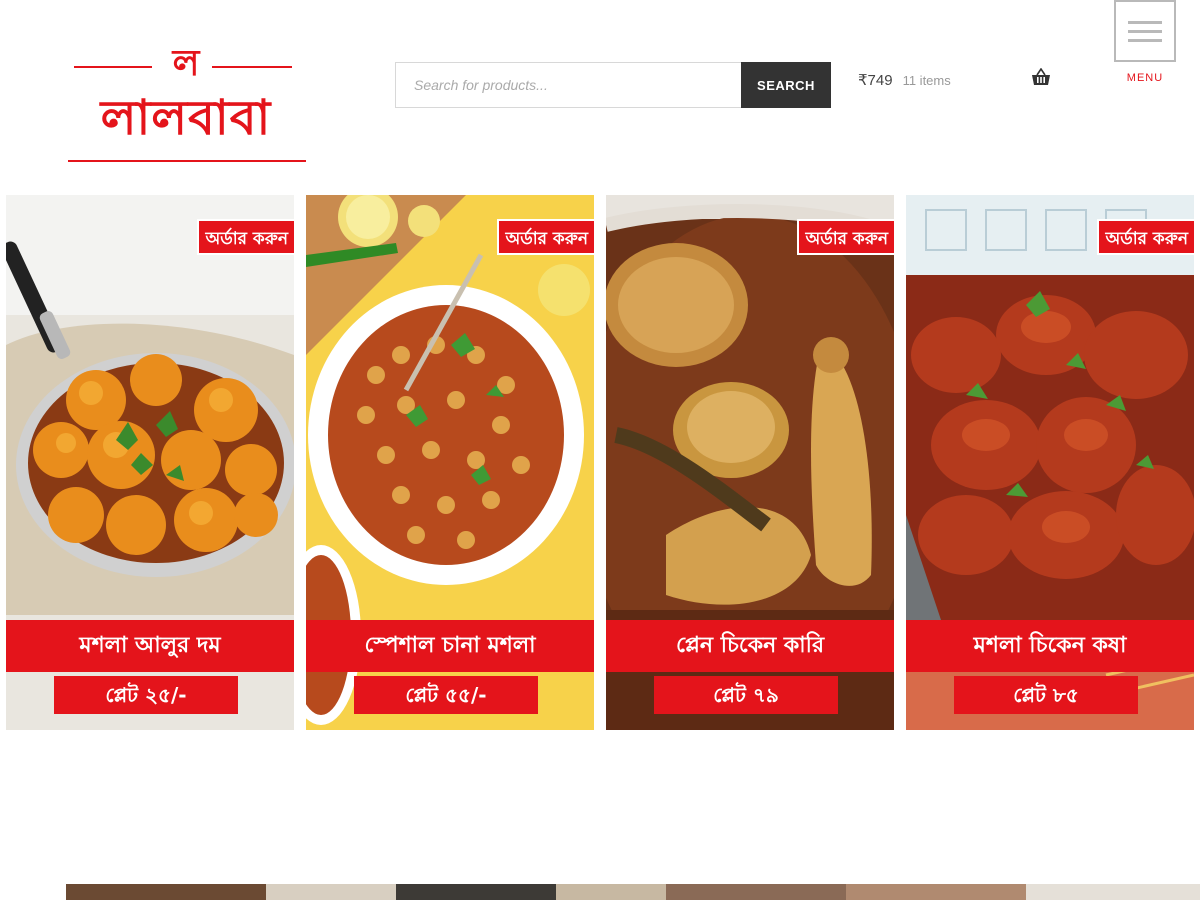 This screenshot has height=900, width=1200. What do you see at coordinates (1050, 462) in the screenshot?
I see `product-card: অর্ডার করুন মশলা চিকেন কষা প্লেট ৮৫` at bounding box center [1050, 462].